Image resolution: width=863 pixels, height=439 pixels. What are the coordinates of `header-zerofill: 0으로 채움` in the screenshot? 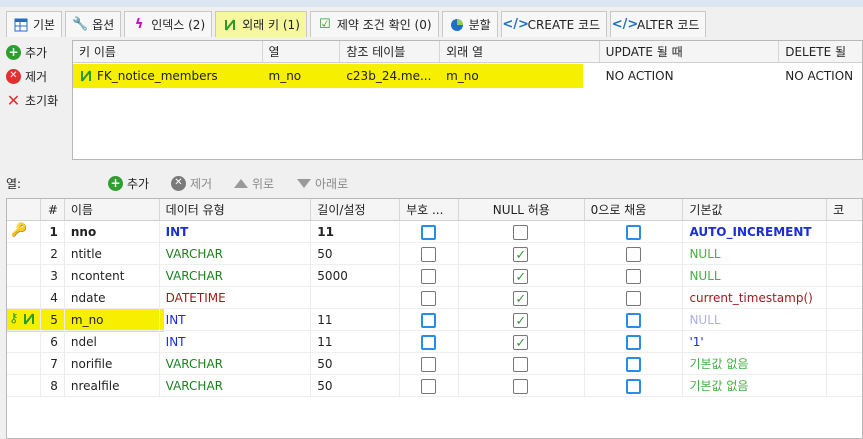 It's located at (634, 209).